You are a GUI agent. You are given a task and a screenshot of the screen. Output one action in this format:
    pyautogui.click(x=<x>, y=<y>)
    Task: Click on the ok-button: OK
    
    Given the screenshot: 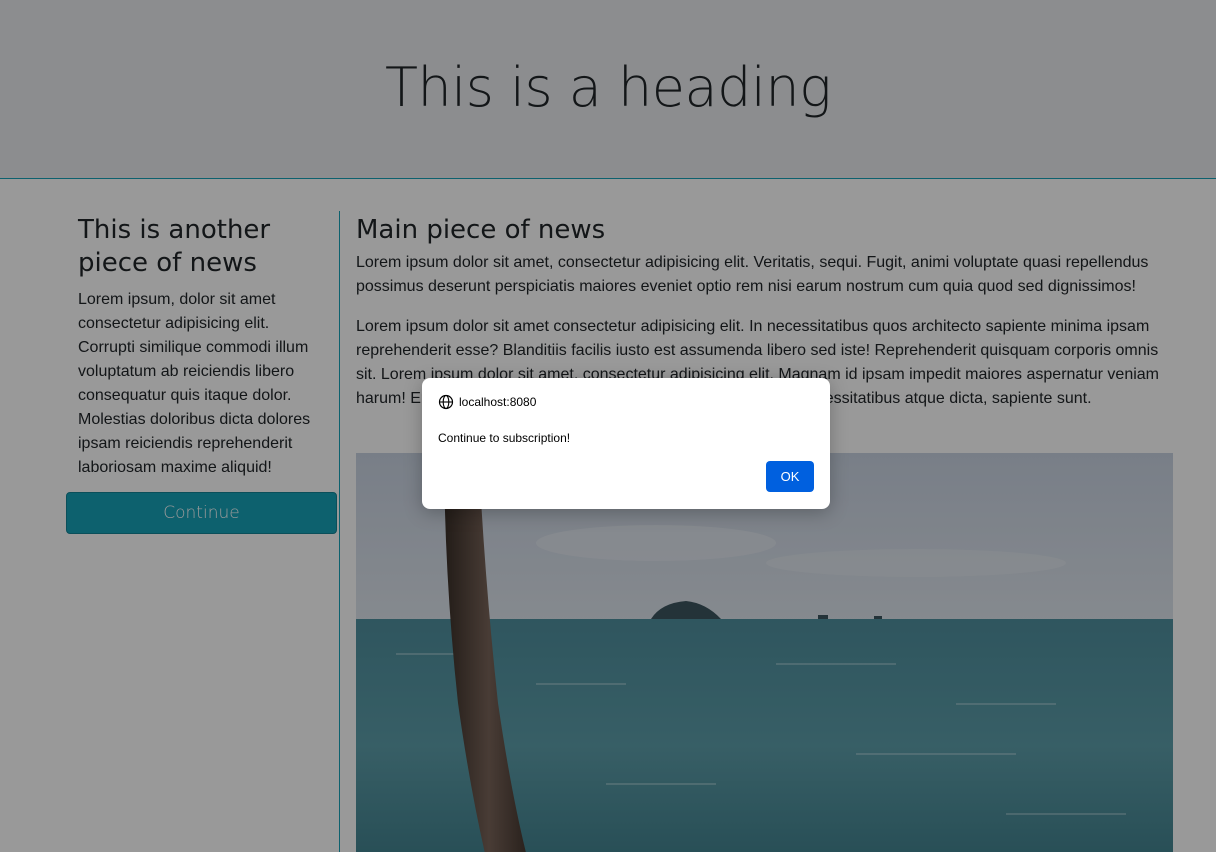 What is the action you would take?
    pyautogui.click(x=790, y=476)
    